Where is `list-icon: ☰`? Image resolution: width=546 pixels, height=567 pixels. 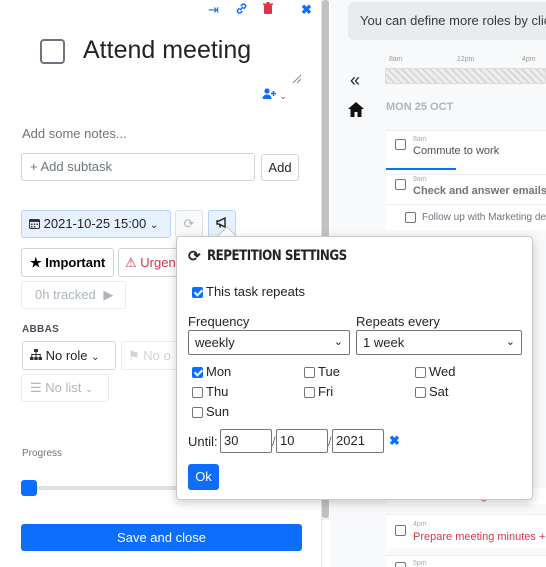 list-icon: ☰ is located at coordinates (36, 387).